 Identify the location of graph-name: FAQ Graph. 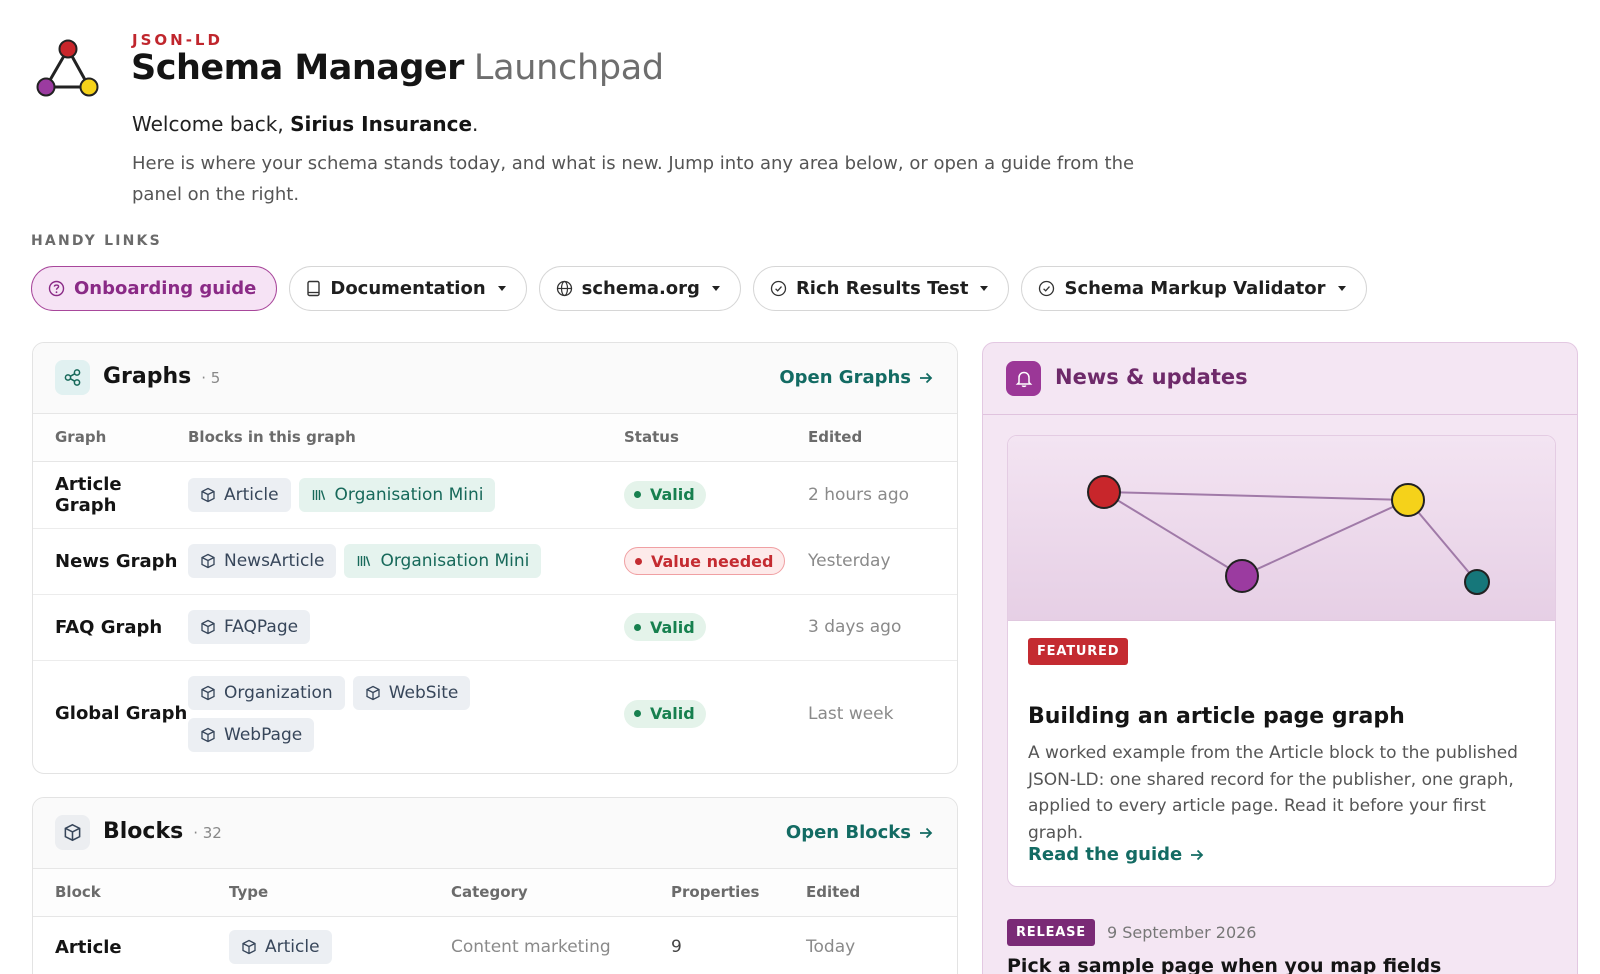
(110, 627).